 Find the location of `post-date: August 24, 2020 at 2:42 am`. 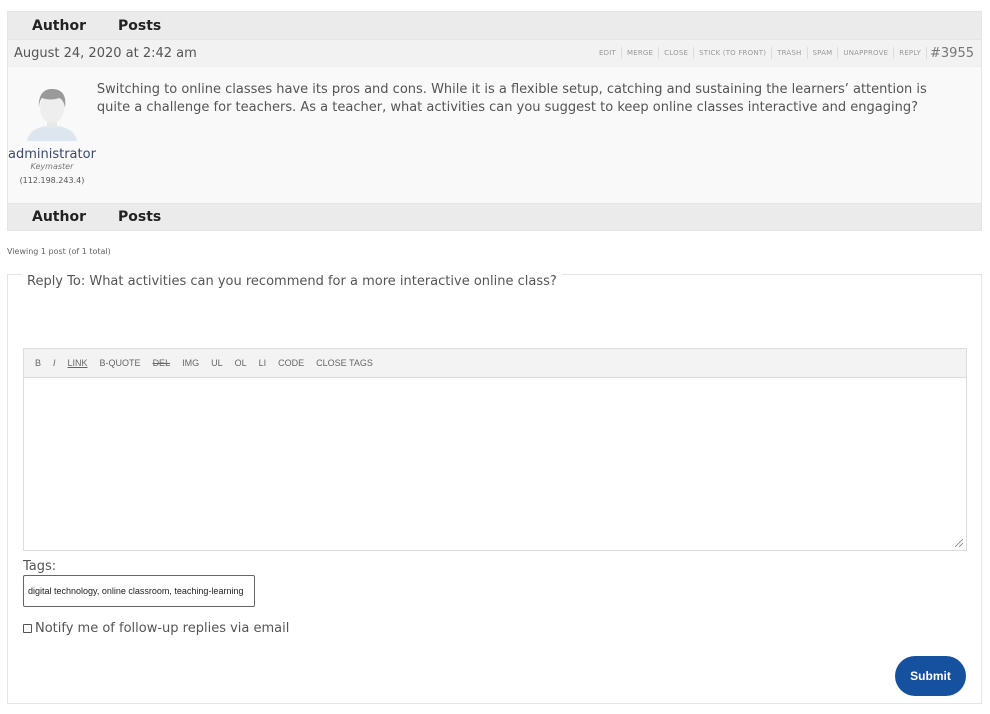

post-date: August 24, 2020 at 2:42 am is located at coordinates (105, 53).